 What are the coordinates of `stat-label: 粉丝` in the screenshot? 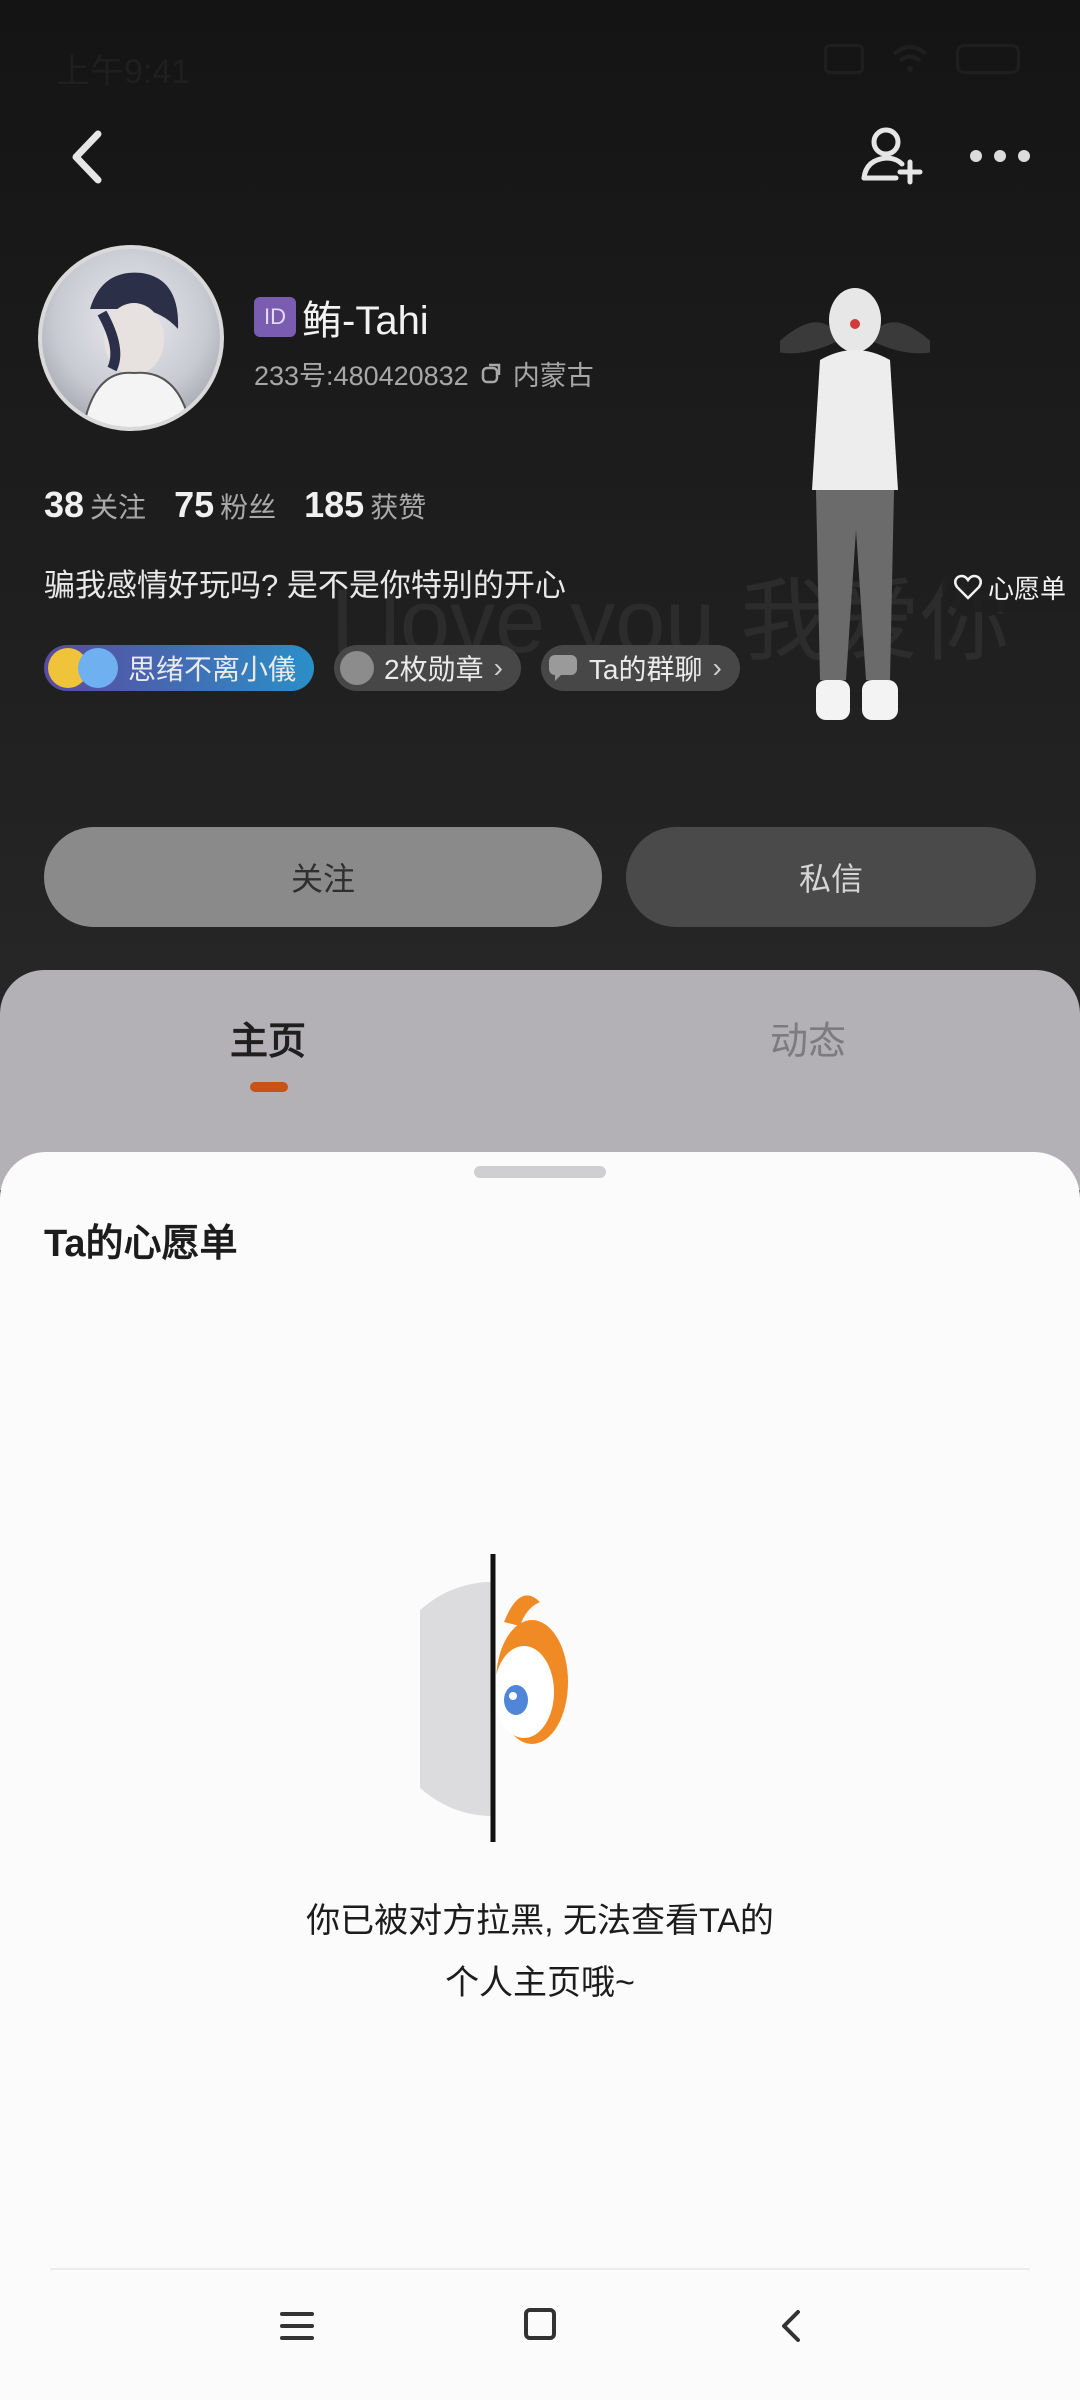 It's located at (248, 507).